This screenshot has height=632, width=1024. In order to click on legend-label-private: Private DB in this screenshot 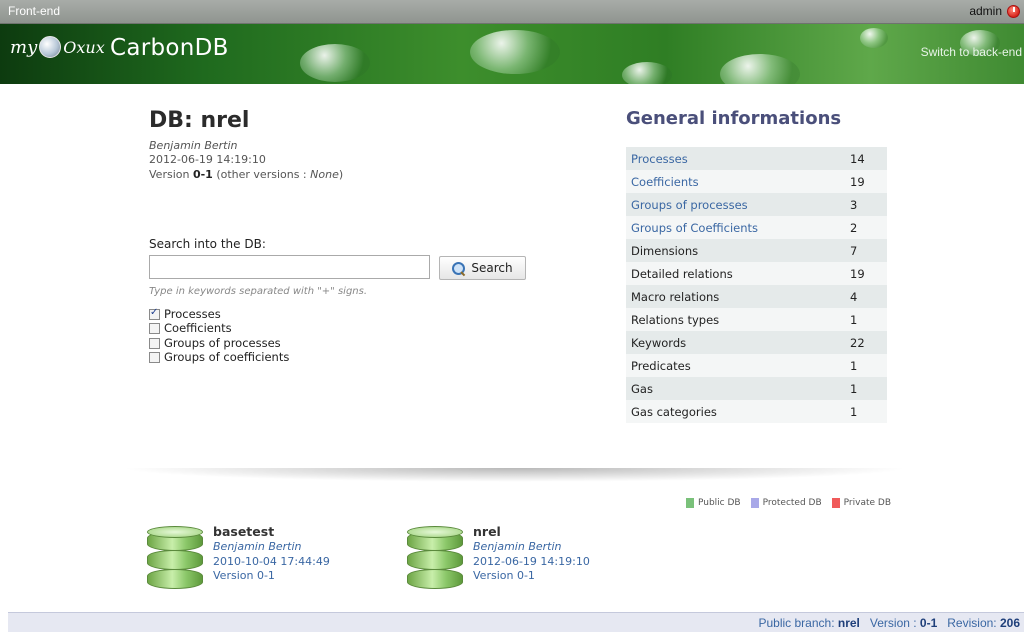, I will do `click(867, 503)`.